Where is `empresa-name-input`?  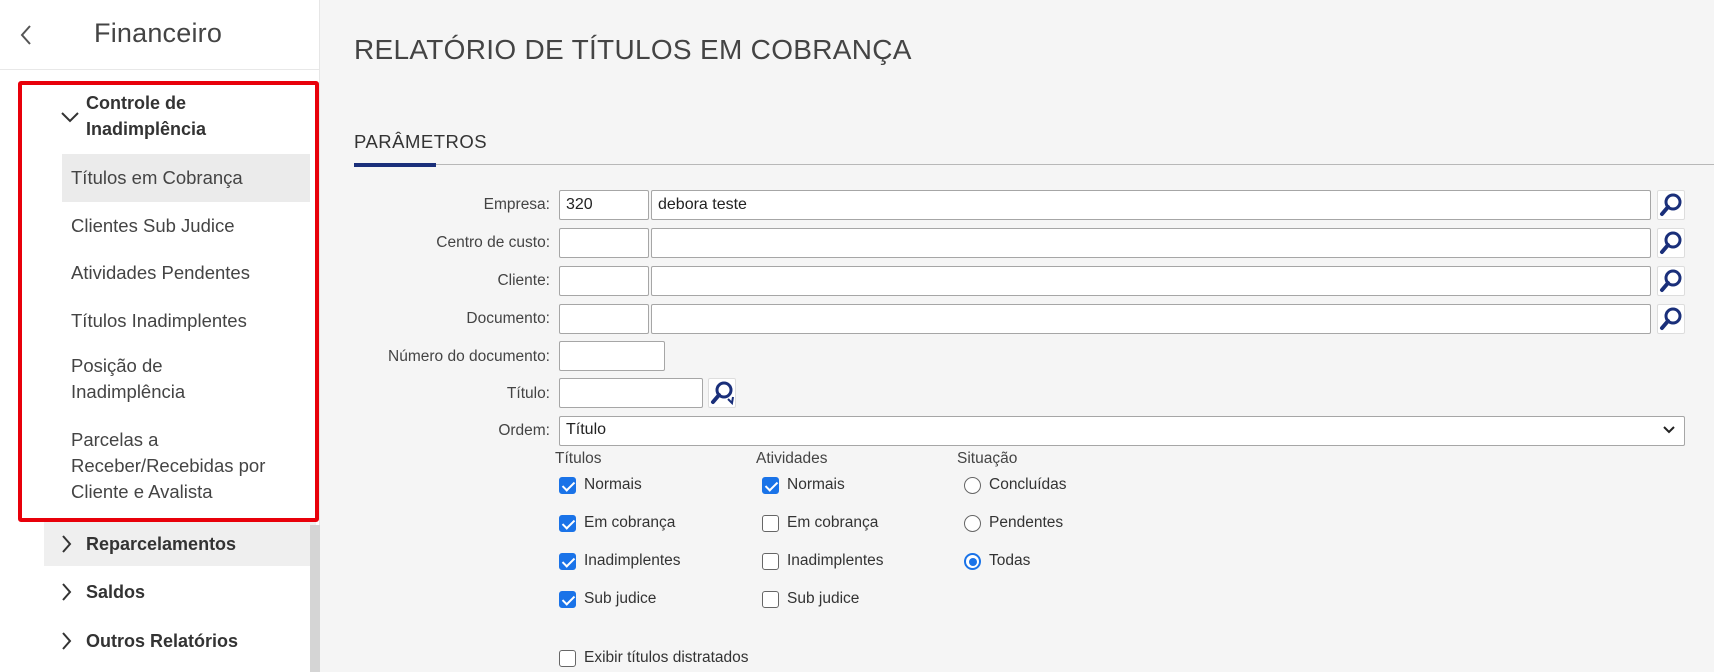 empresa-name-input is located at coordinates (1151, 205).